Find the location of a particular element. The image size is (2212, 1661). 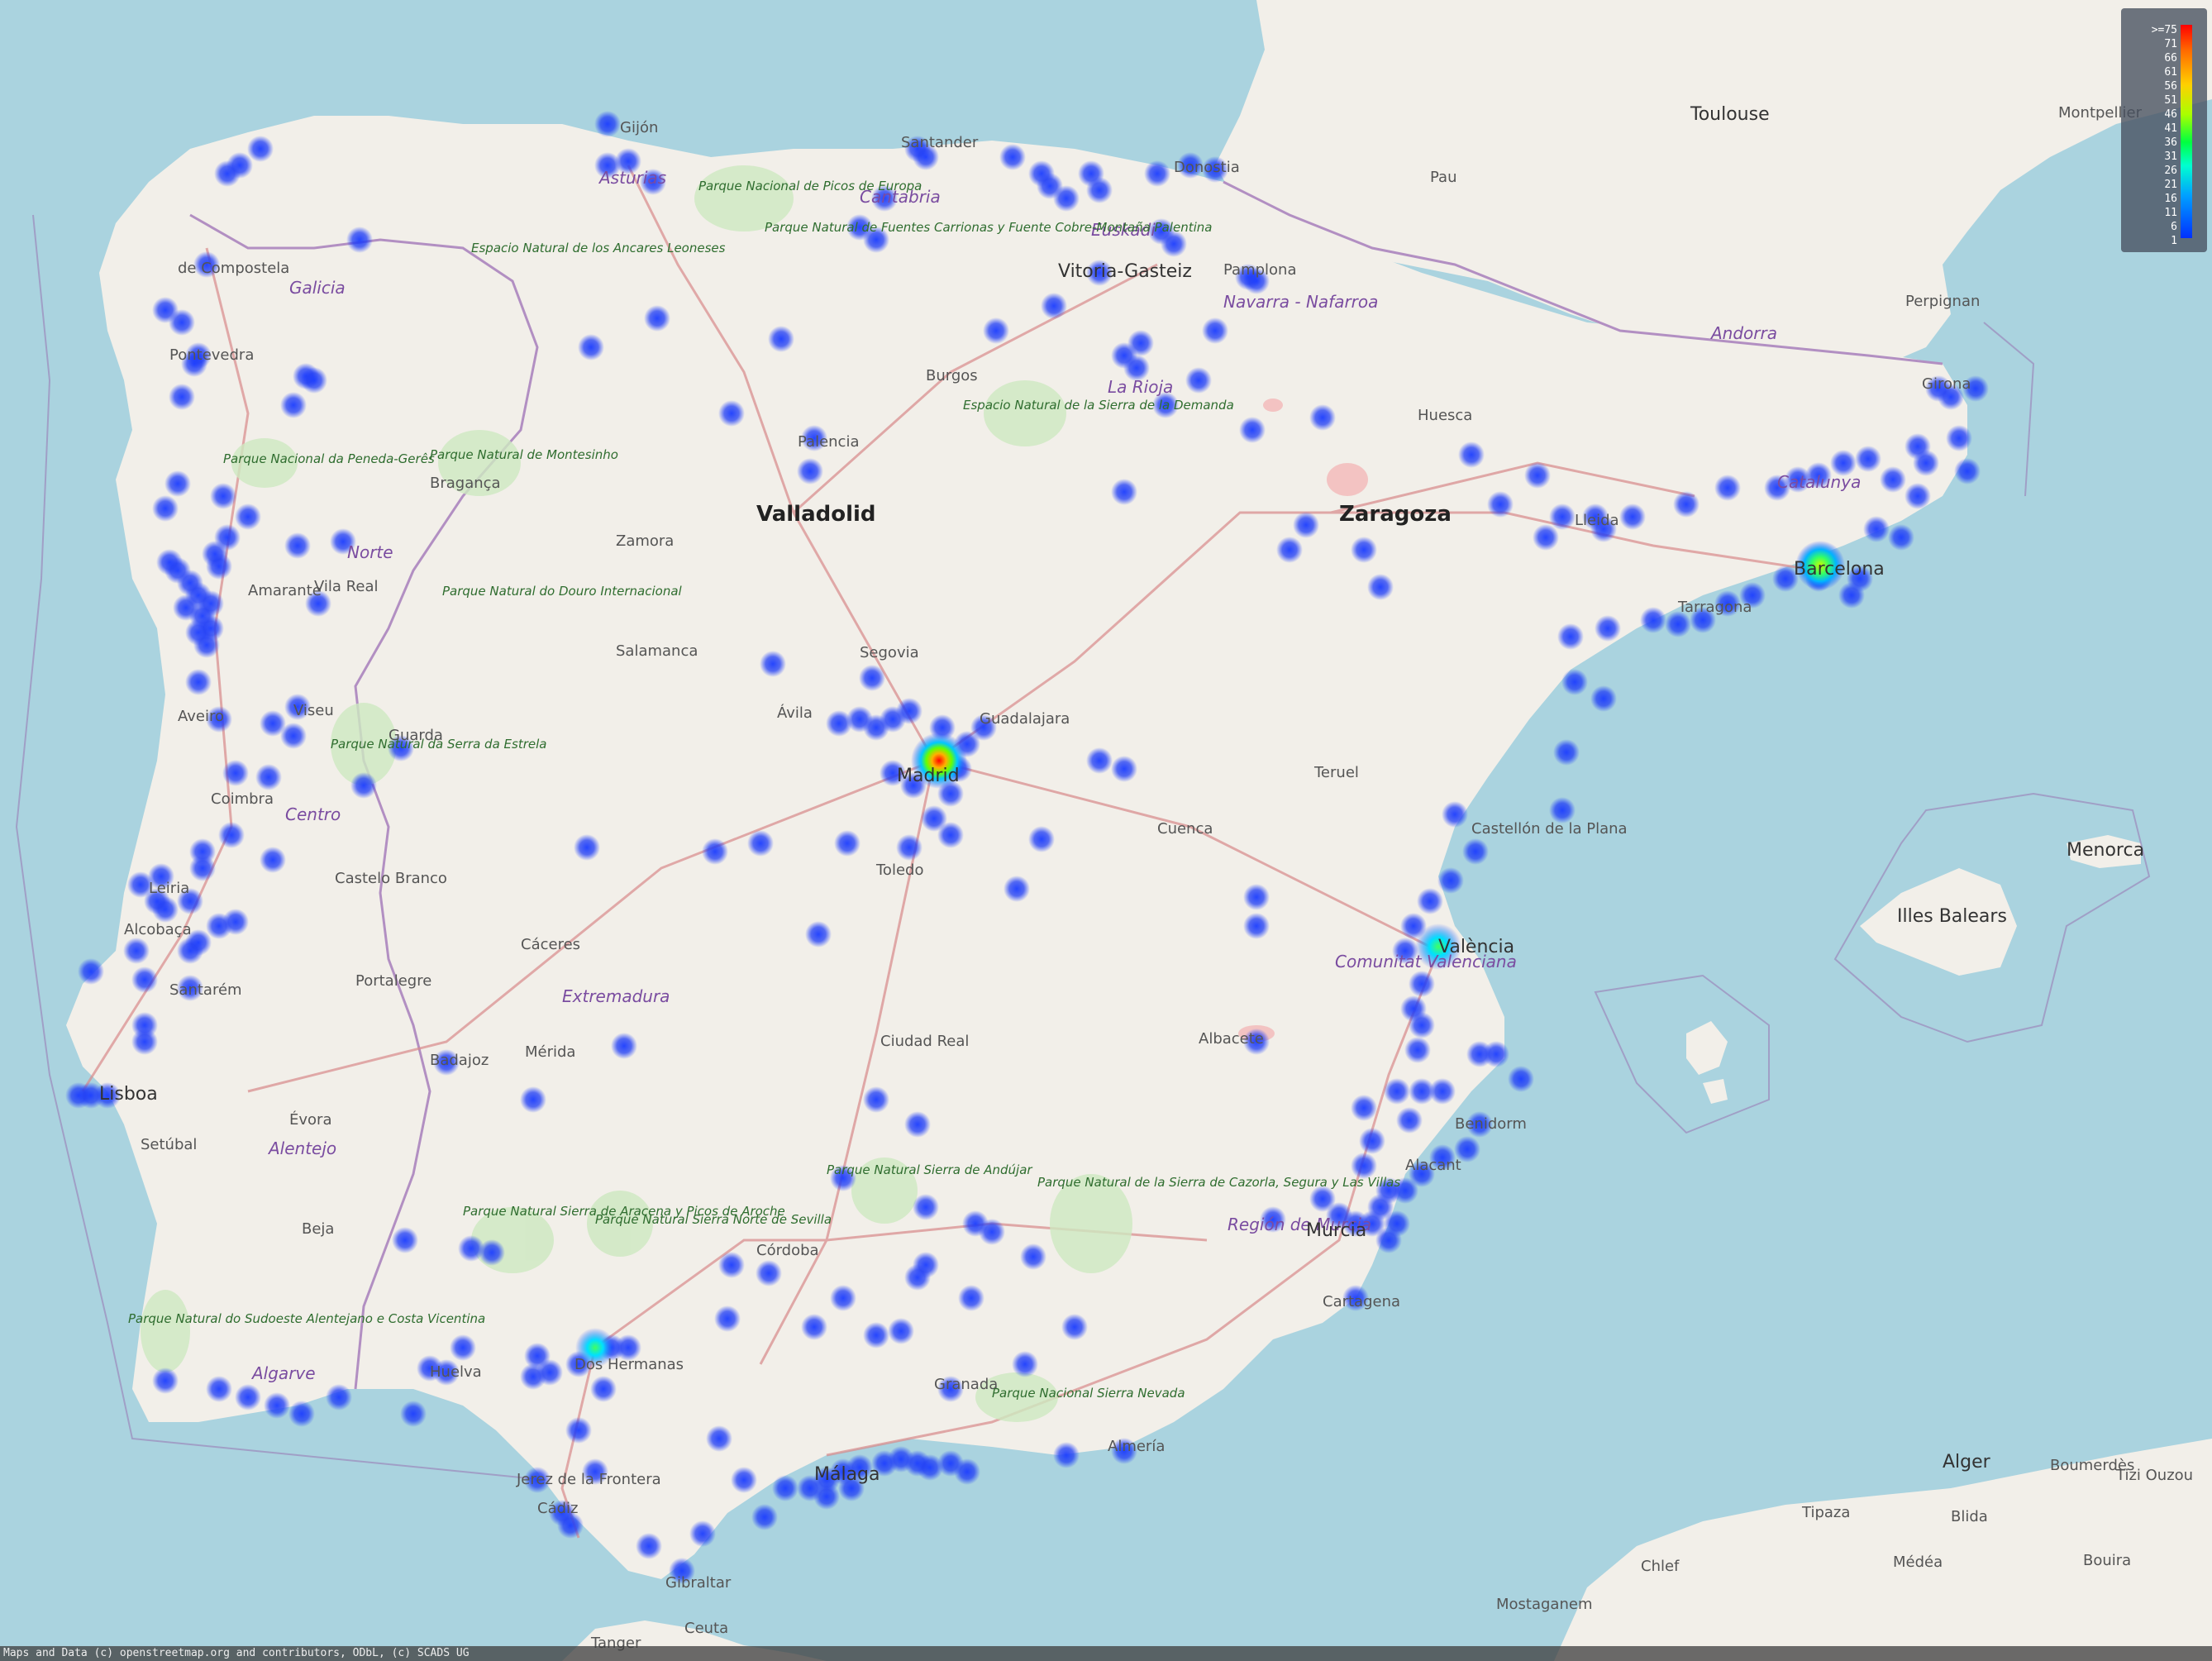

park-andujar: Parque Natural Sierra de Andújar is located at coordinates (929, 1169).